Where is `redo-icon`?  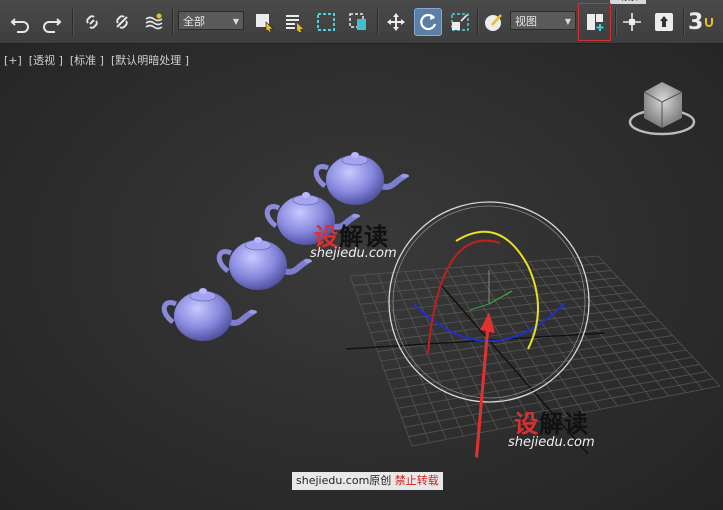
redo-icon is located at coordinates (52, 25).